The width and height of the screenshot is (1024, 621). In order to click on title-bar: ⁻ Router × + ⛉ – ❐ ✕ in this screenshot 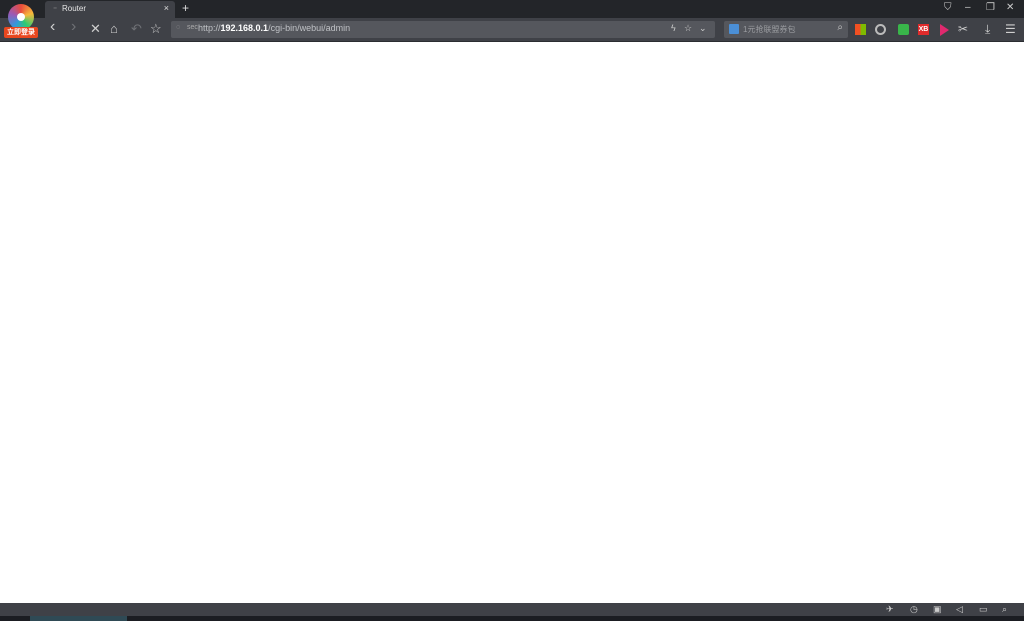, I will do `click(512, 9)`.